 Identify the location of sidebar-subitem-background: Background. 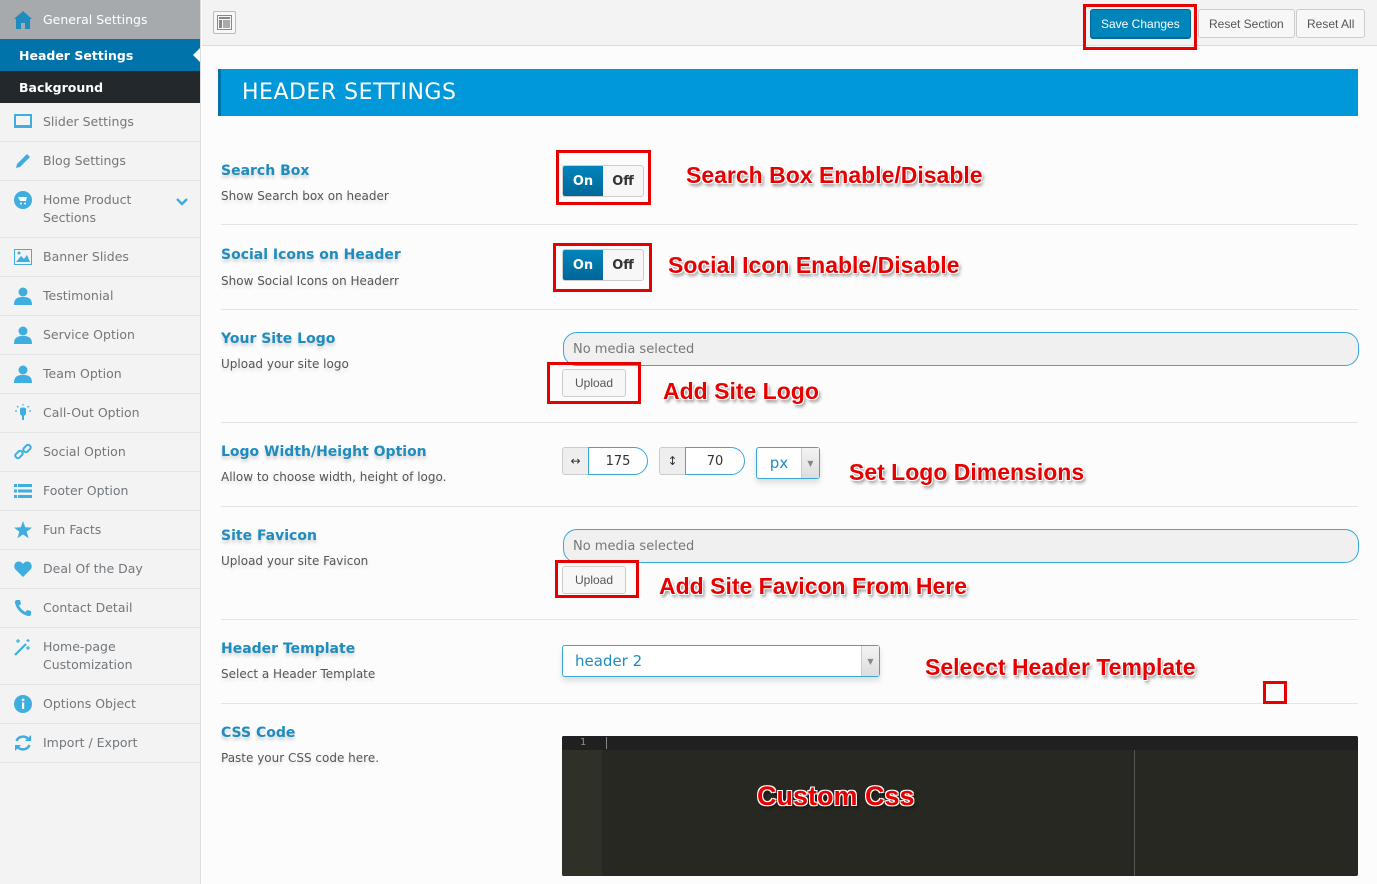
(100, 87).